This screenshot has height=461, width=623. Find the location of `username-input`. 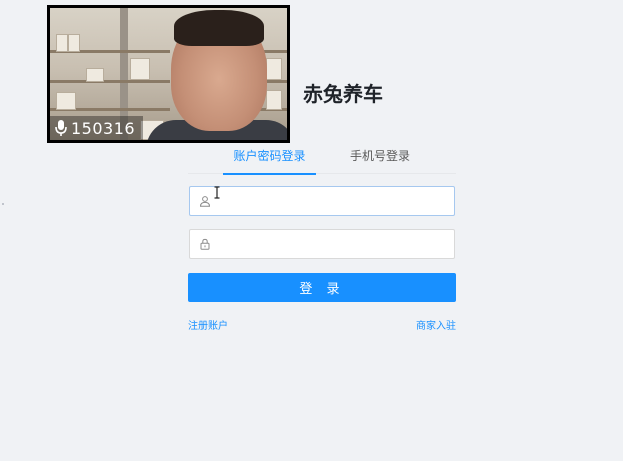

username-input is located at coordinates (335, 201).